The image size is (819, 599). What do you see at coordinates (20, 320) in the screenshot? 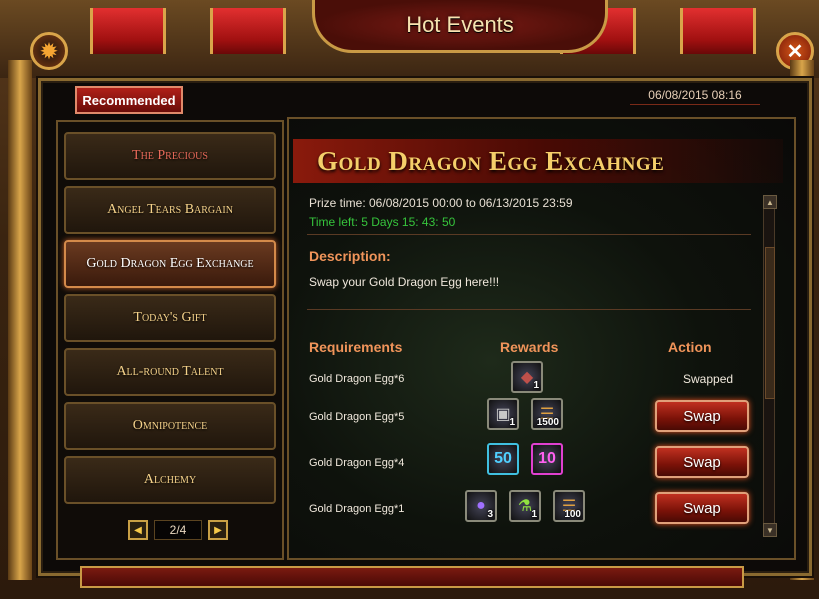
I see `left-pillar-decoration` at bounding box center [20, 320].